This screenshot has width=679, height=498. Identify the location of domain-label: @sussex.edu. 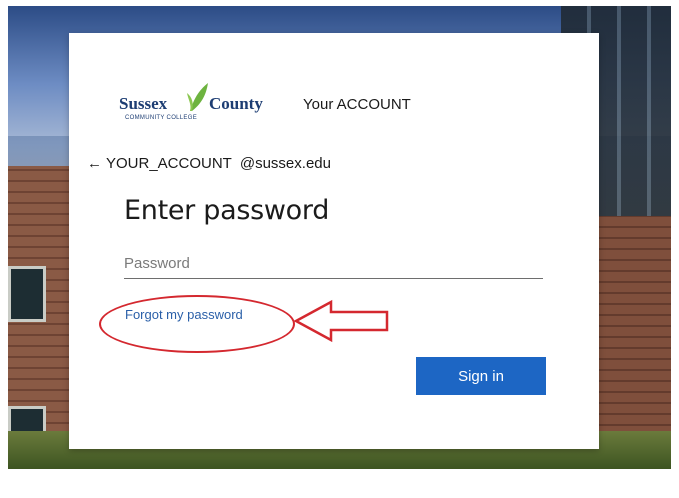
(285, 163).